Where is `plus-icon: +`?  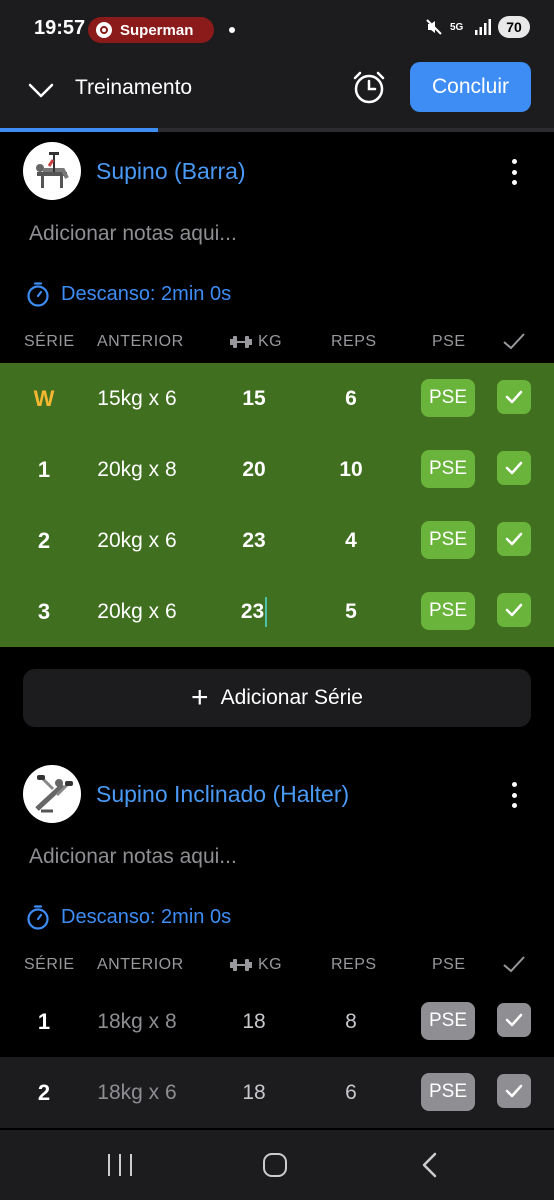
plus-icon: + is located at coordinates (200, 697).